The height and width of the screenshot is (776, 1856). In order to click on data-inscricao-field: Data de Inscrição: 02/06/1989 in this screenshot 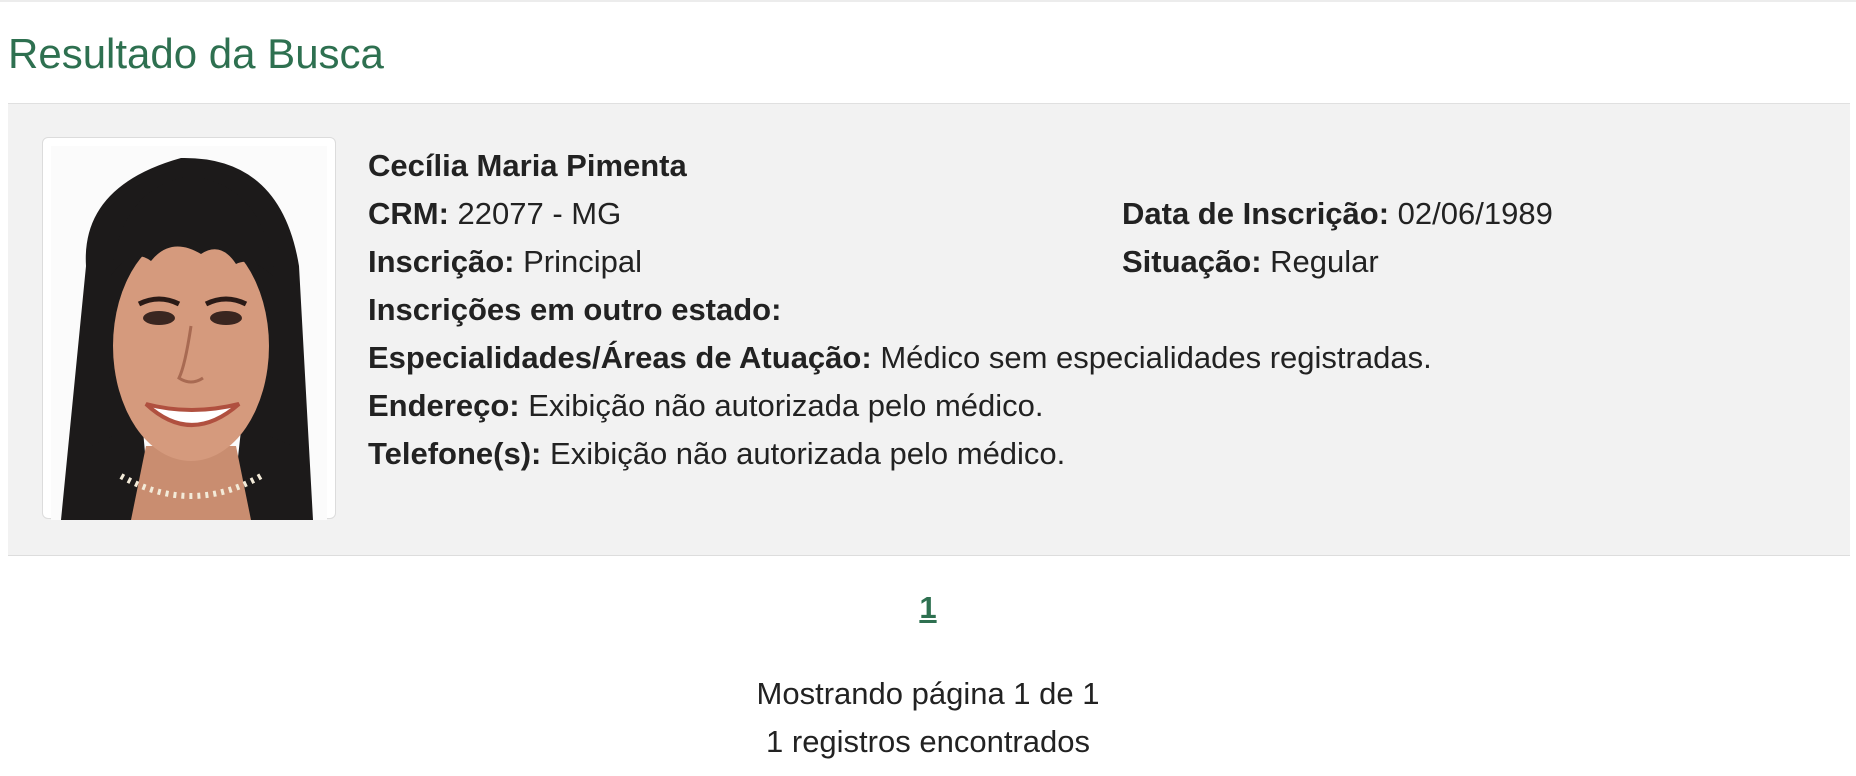, I will do `click(1337, 214)`.